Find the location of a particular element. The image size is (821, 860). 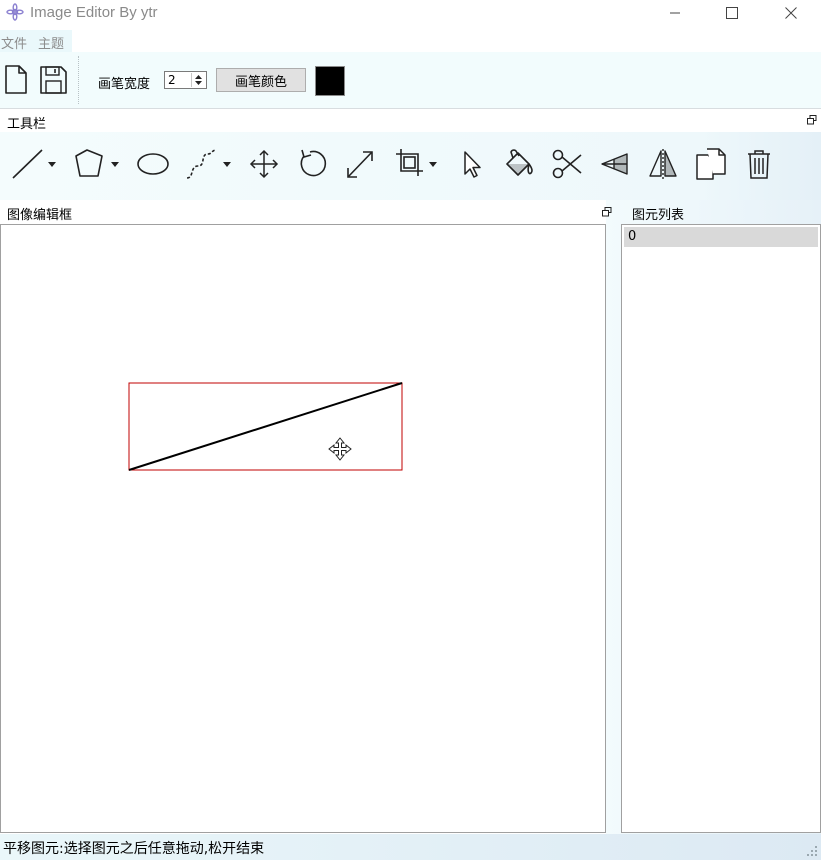

line-primitive is located at coordinates (265, 426).